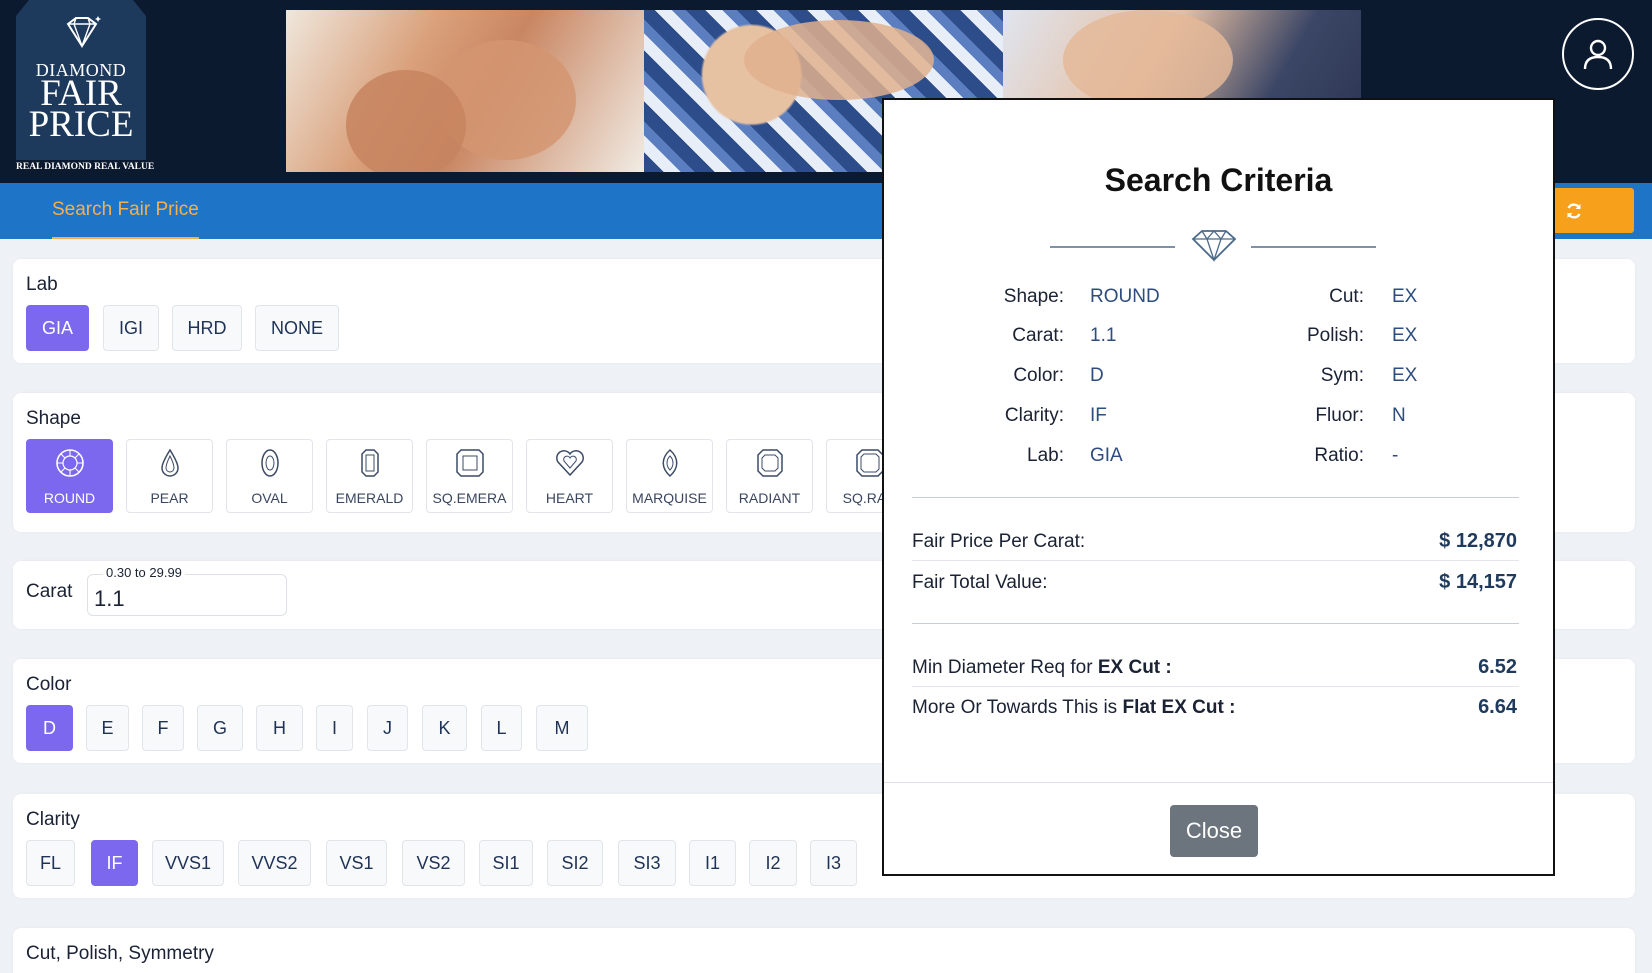  Describe the element at coordinates (1574, 210) in the screenshot. I see `refresh-icon` at that location.